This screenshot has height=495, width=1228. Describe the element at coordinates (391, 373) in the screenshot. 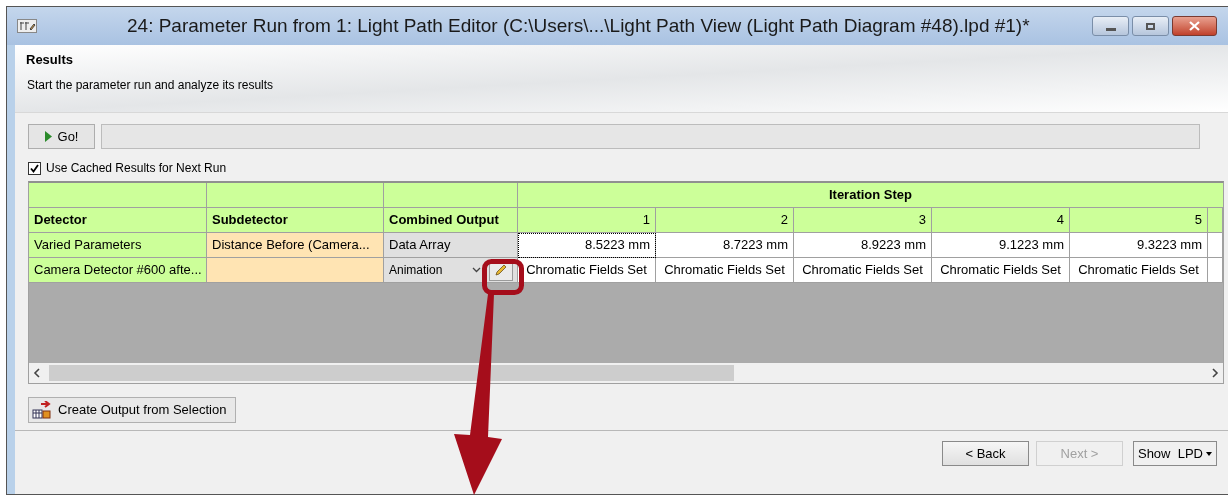

I see `scrollbar-thumb` at that location.